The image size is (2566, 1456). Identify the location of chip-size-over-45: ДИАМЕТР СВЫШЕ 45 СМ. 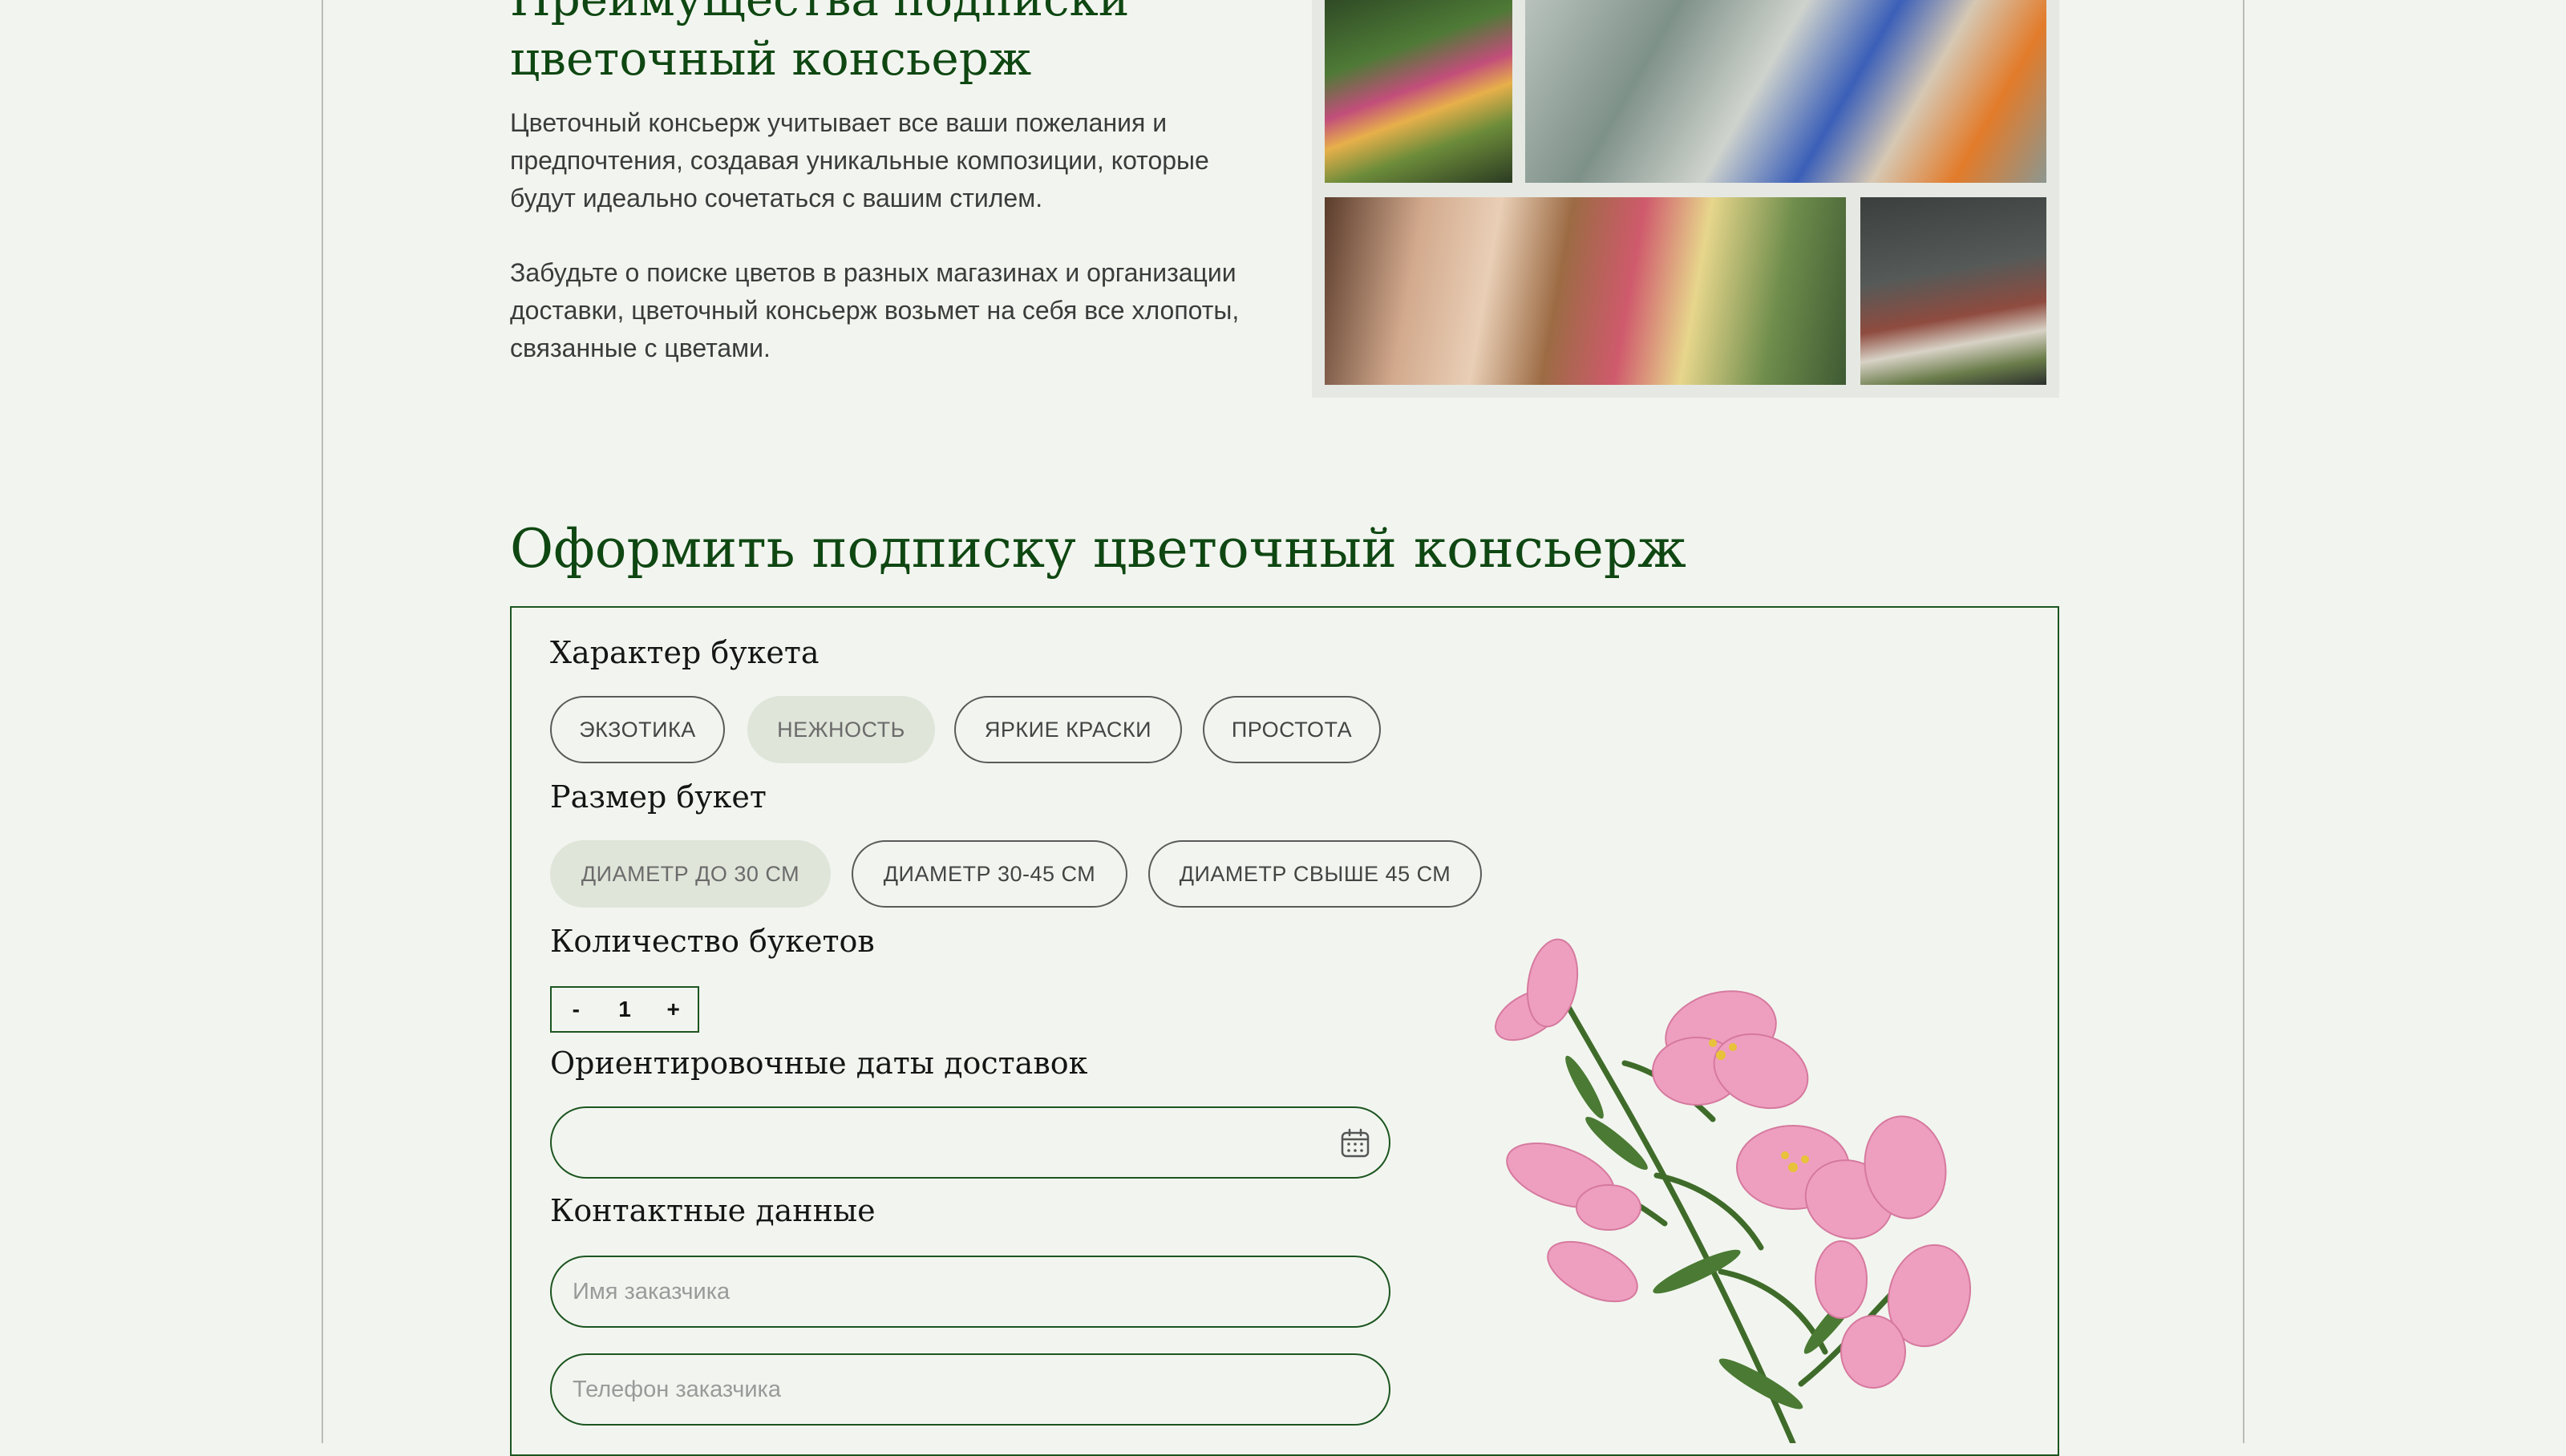
(1315, 874).